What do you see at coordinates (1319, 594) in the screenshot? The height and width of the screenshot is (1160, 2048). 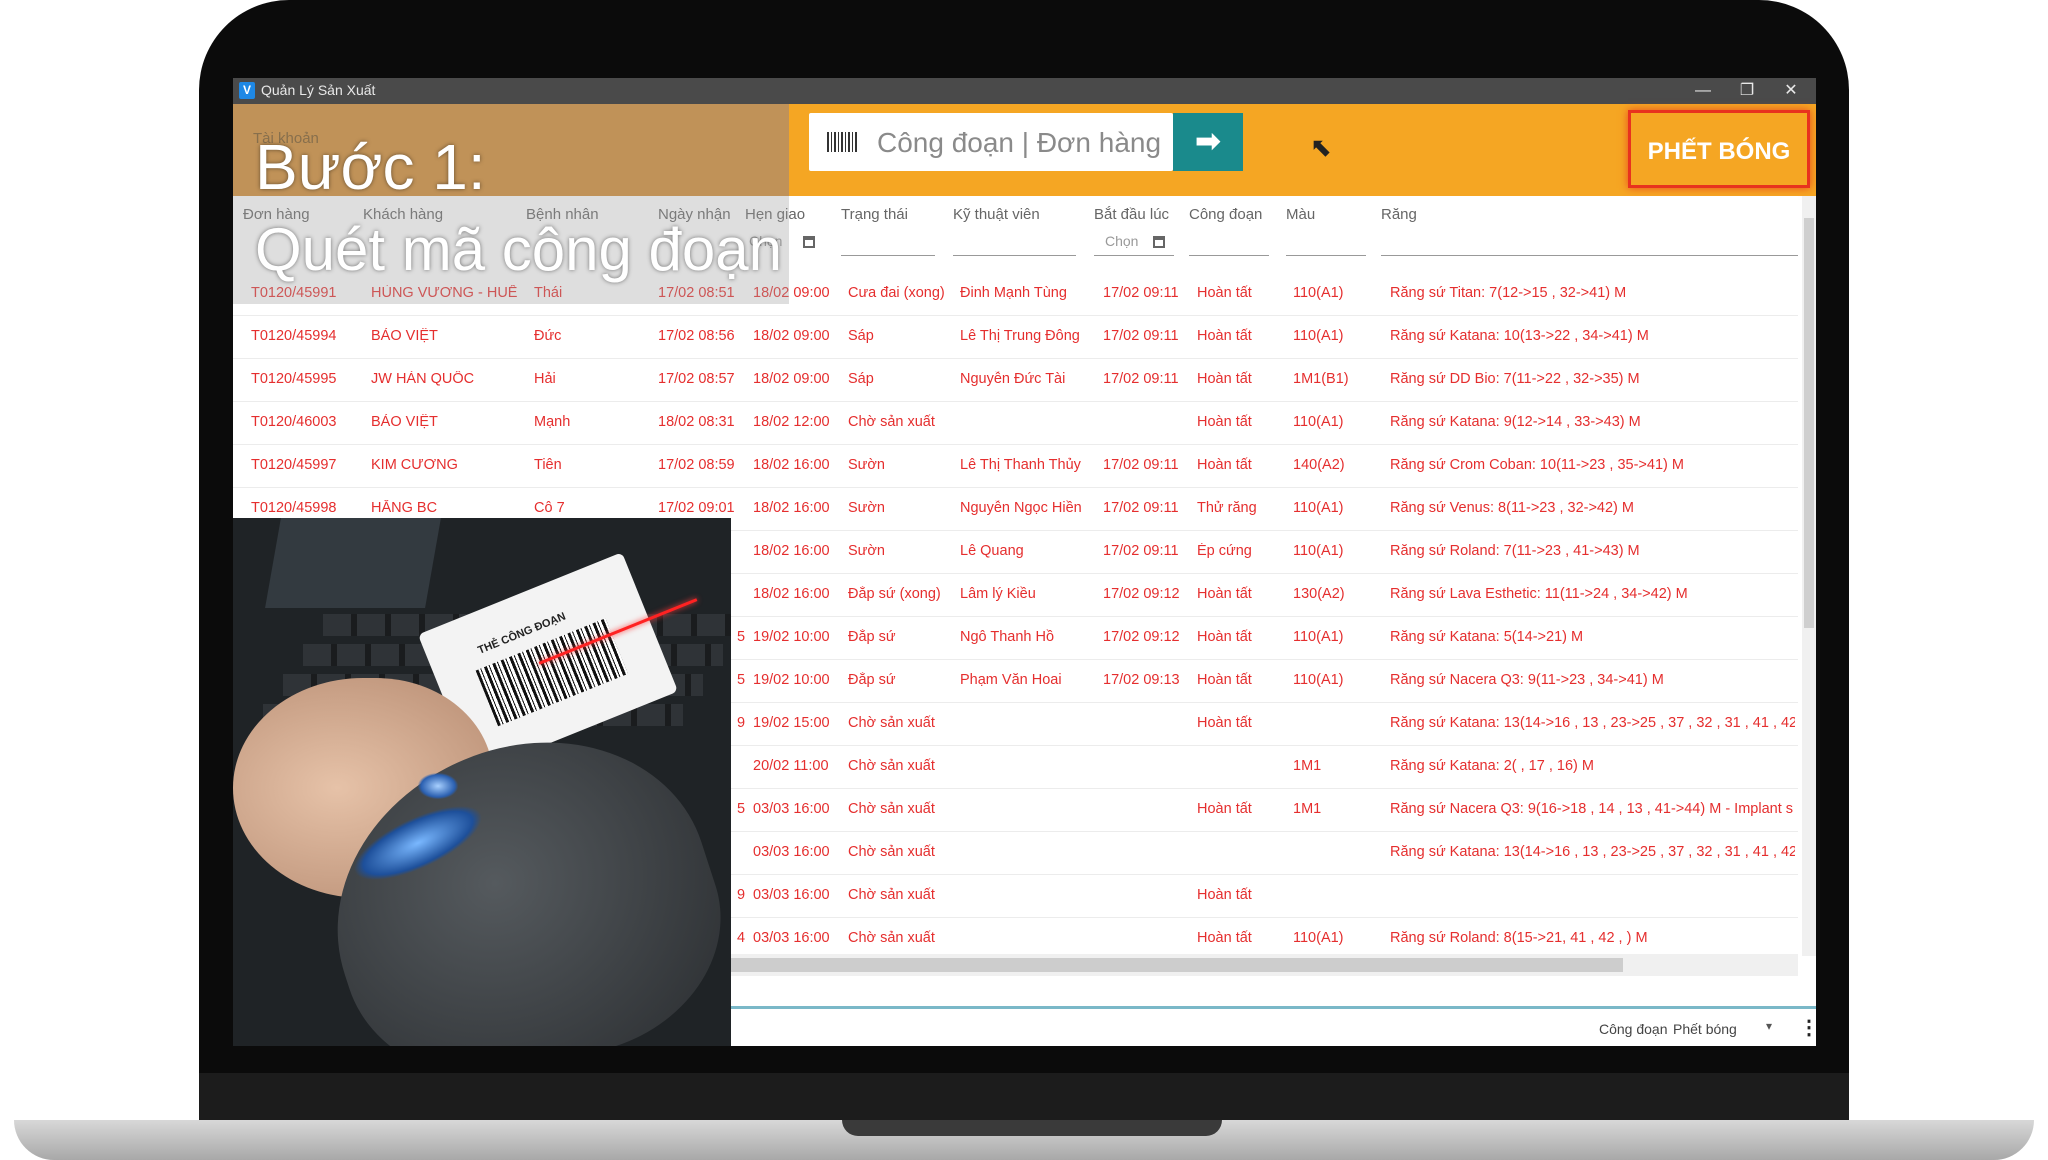 I see `cell-color: 130(A2)` at bounding box center [1319, 594].